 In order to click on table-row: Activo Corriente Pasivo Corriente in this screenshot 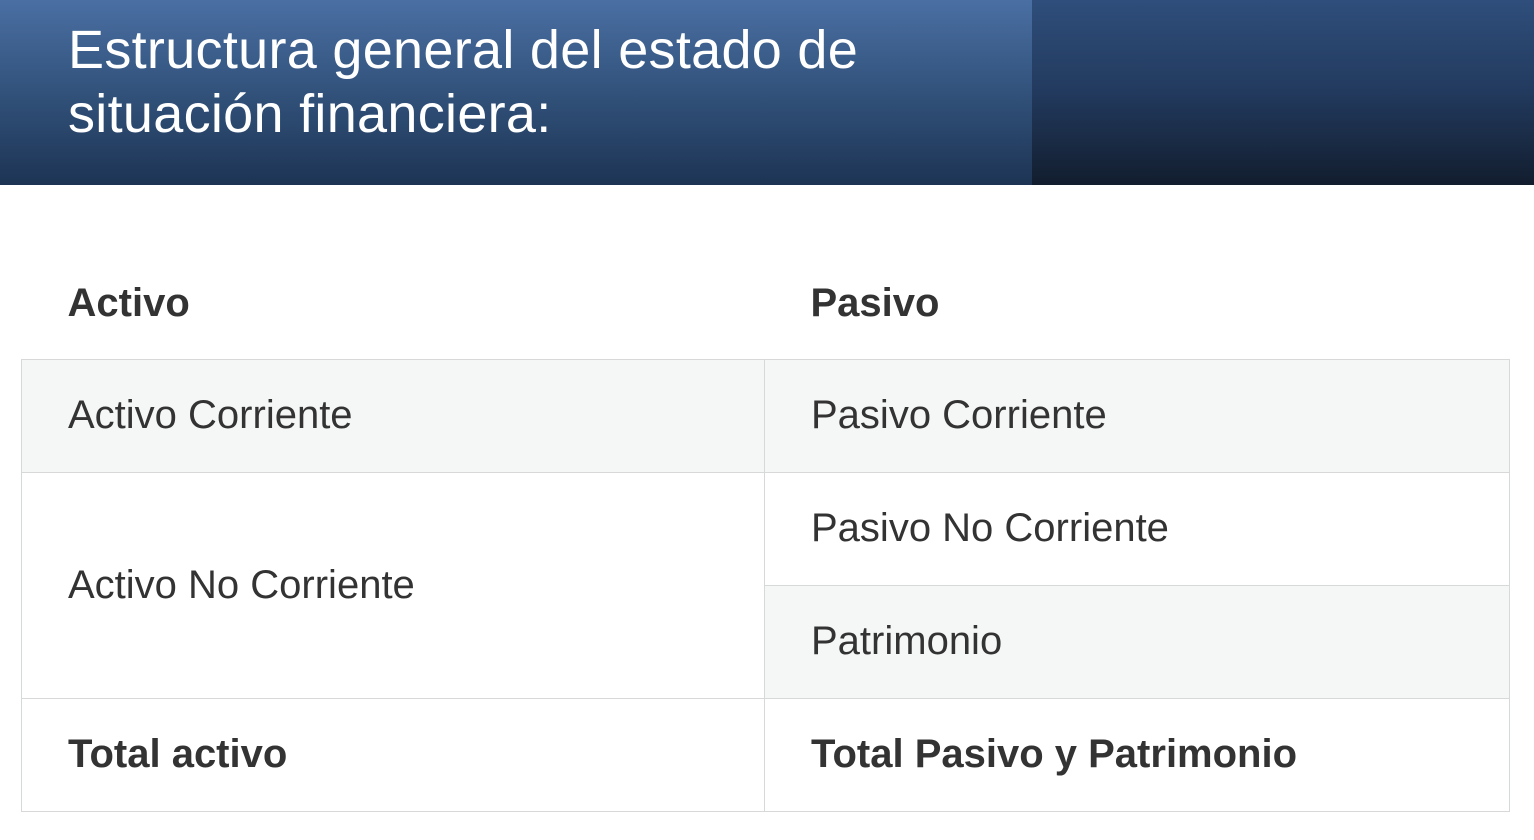, I will do `click(765, 415)`.